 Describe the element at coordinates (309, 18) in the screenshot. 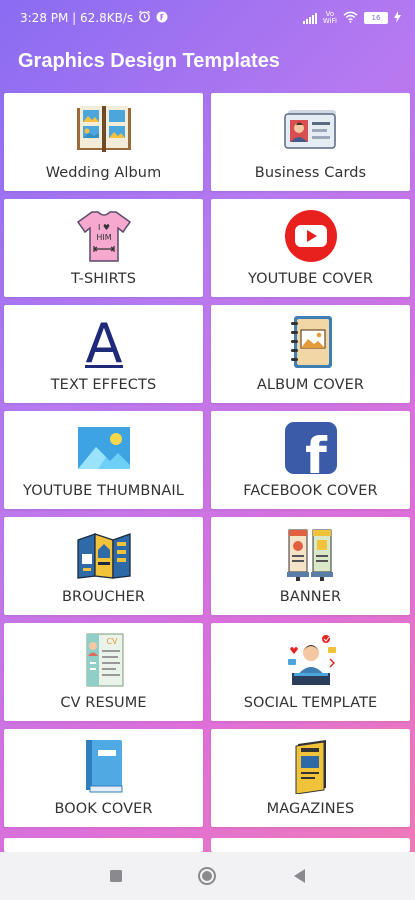

I see `signal-icon` at that location.